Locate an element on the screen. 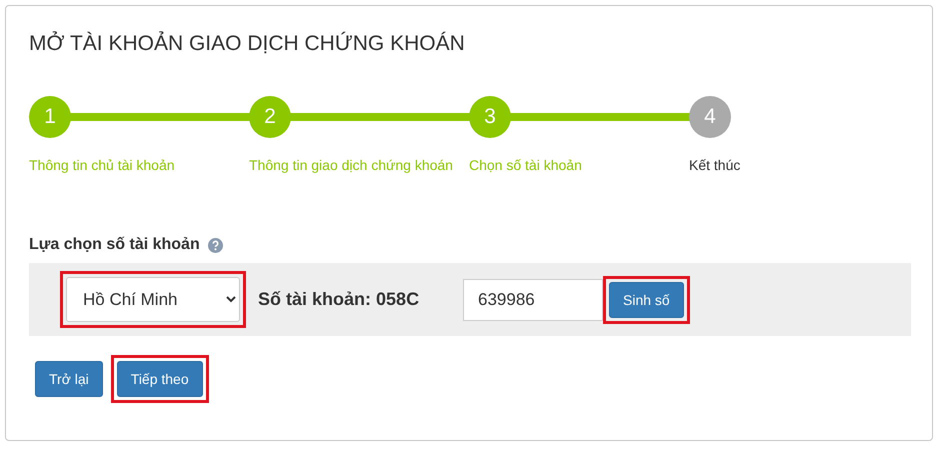  account-number-field: 639986 is located at coordinates (533, 299).